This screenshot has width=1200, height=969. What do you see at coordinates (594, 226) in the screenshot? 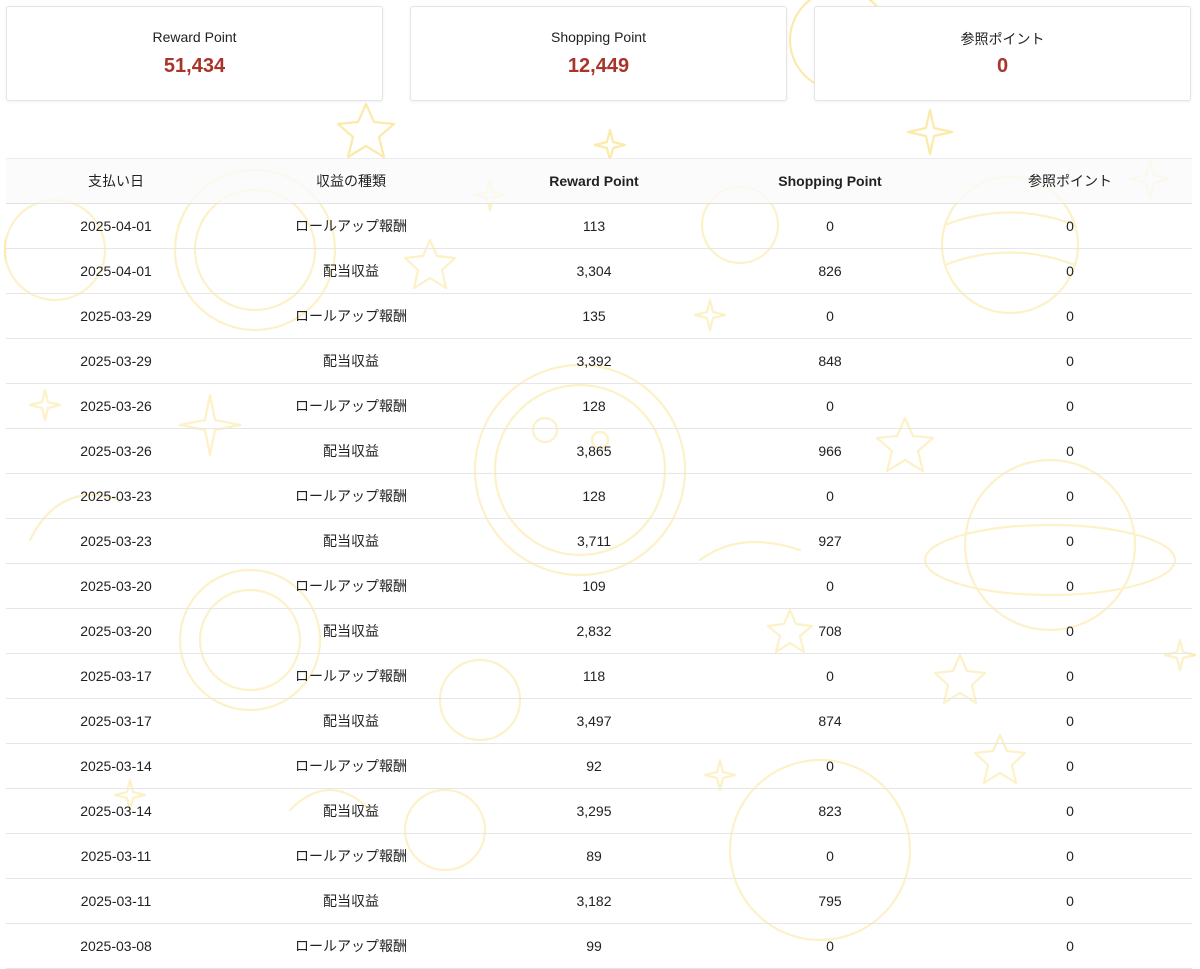
I see `cell-reward-point: 113` at bounding box center [594, 226].